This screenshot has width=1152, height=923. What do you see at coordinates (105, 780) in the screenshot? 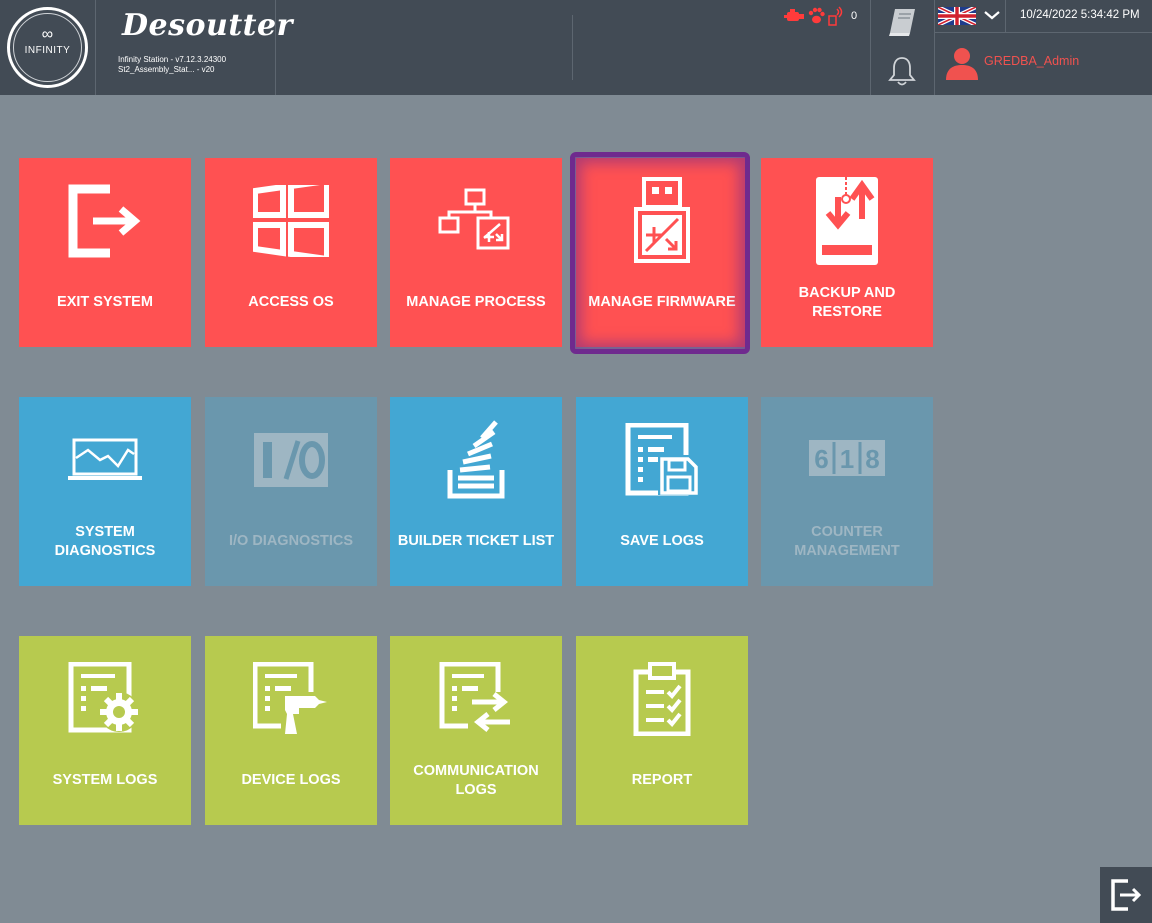
I see `tile-label: SYSTEM LOGS` at bounding box center [105, 780].